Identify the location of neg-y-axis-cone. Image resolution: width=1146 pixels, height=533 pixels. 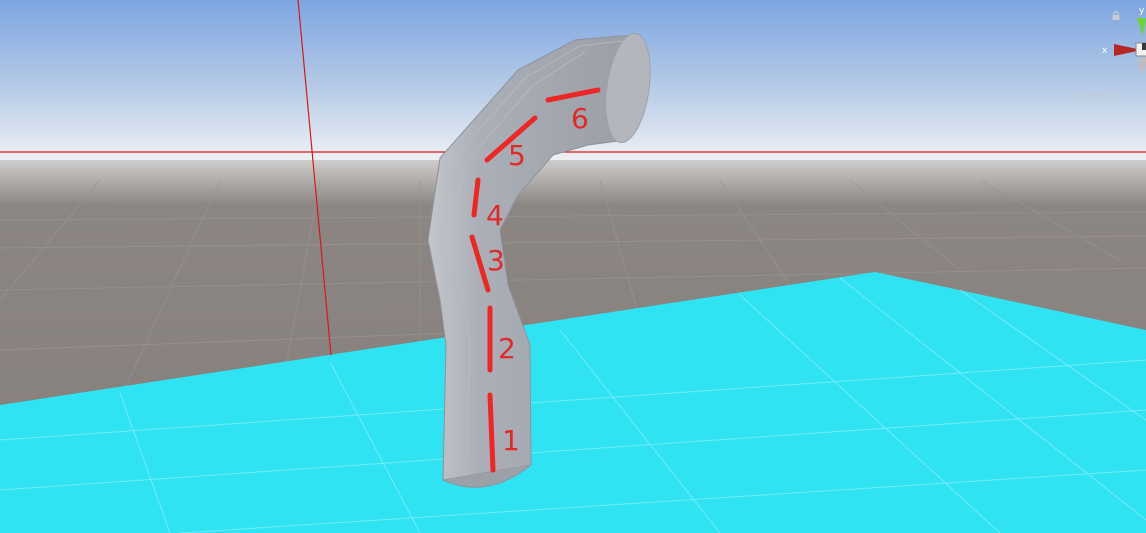
(1141, 66).